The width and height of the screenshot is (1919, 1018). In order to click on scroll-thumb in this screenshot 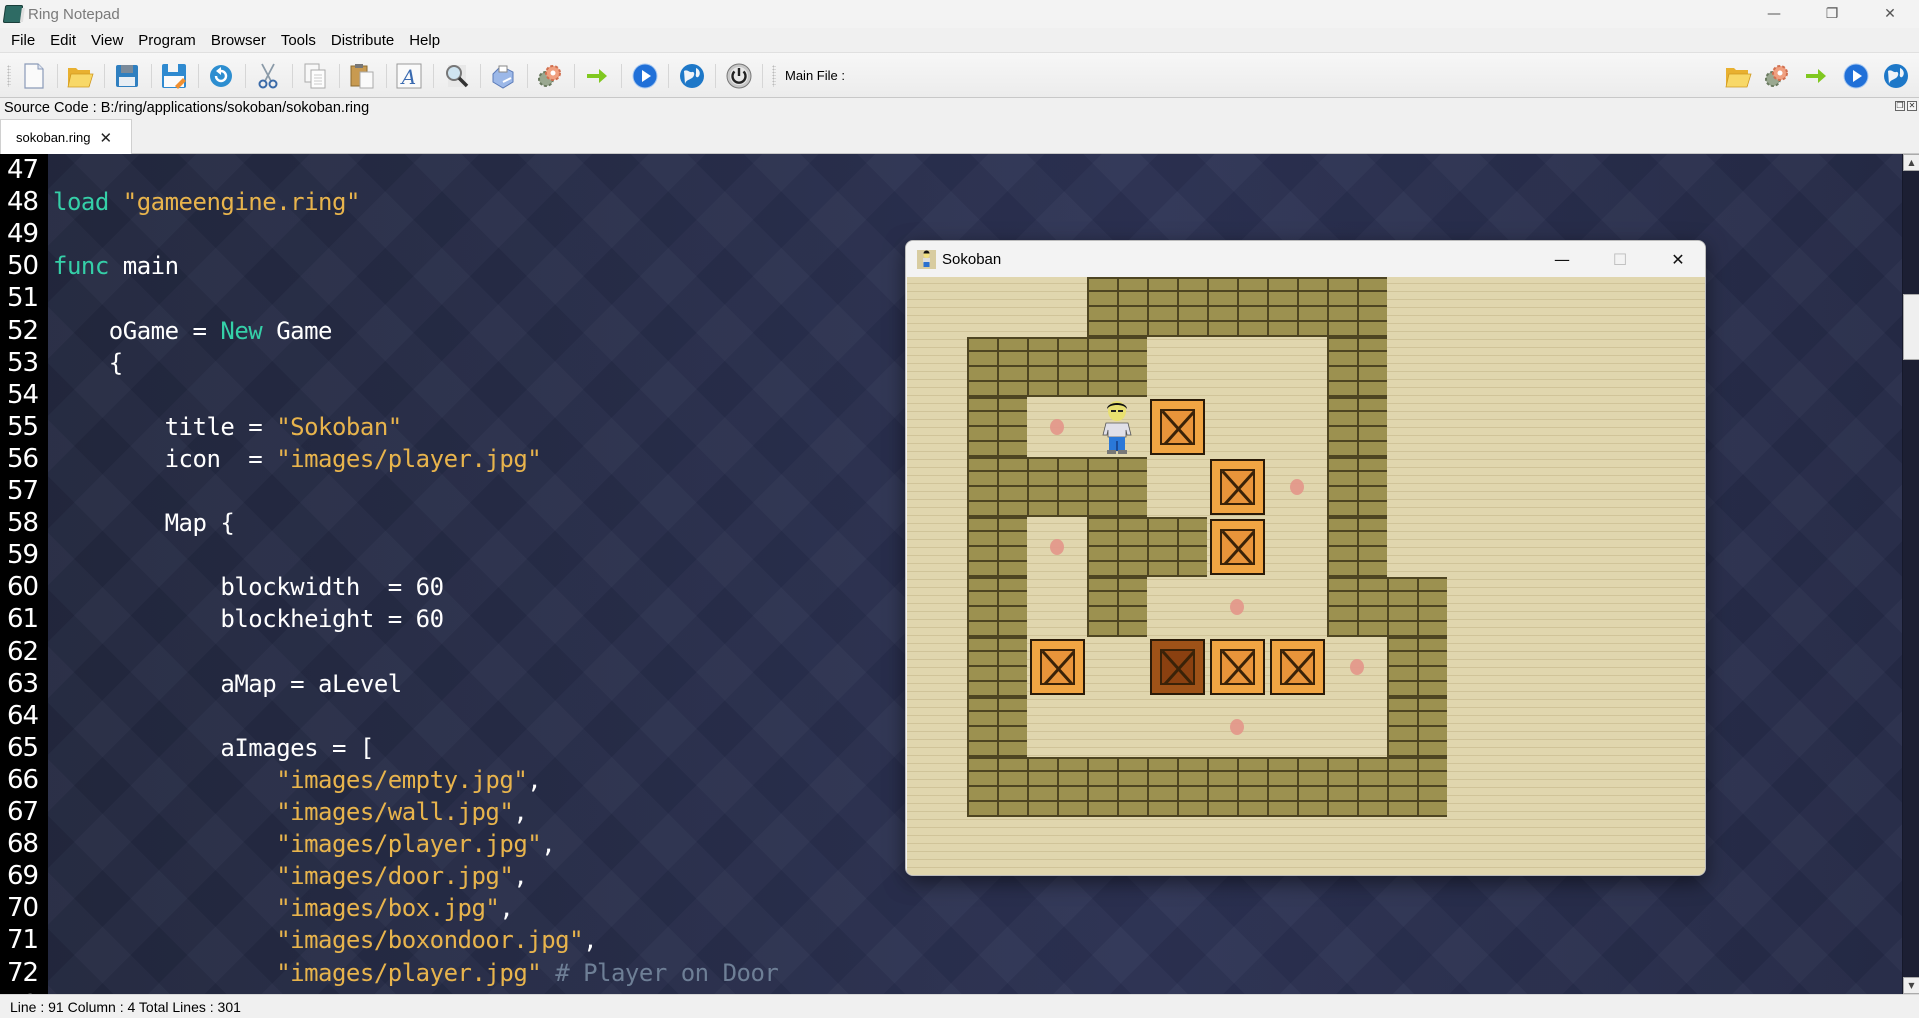, I will do `click(1911, 327)`.